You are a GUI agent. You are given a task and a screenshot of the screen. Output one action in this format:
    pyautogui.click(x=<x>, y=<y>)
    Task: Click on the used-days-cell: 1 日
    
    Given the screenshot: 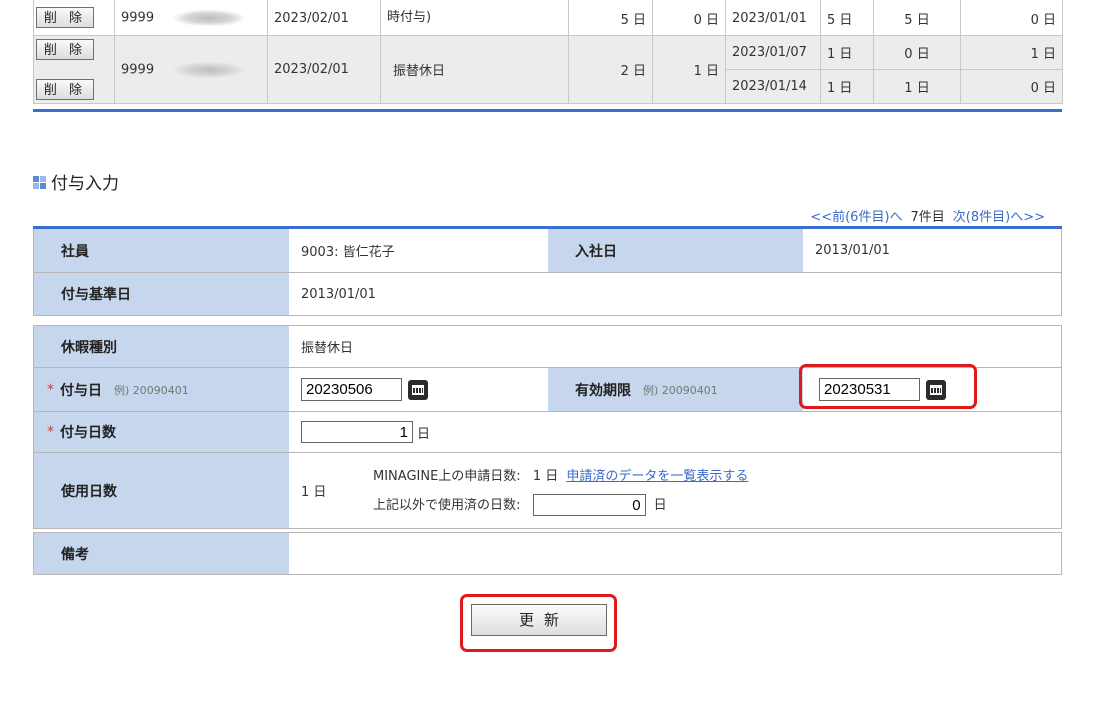 What is the action you would take?
    pyautogui.click(x=689, y=69)
    